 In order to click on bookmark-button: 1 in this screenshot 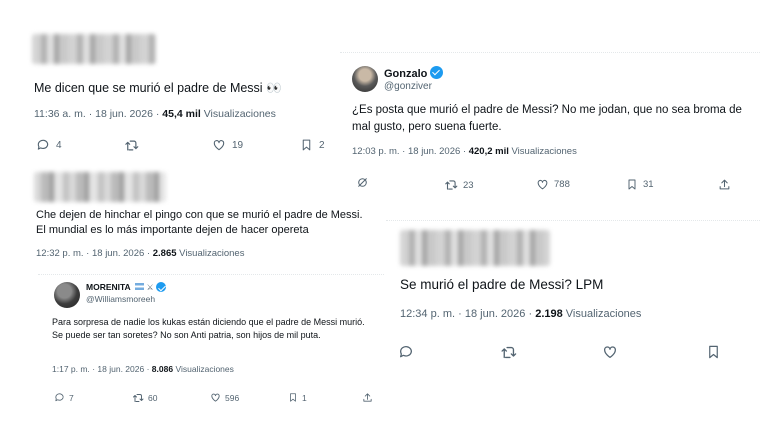, I will do `click(297, 397)`.